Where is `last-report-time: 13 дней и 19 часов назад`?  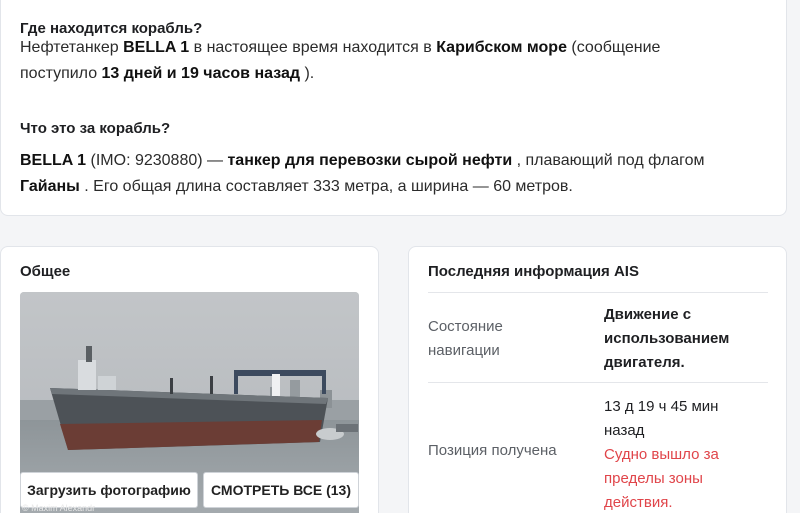 last-report-time: 13 дней и 19 часов назад is located at coordinates (200, 73).